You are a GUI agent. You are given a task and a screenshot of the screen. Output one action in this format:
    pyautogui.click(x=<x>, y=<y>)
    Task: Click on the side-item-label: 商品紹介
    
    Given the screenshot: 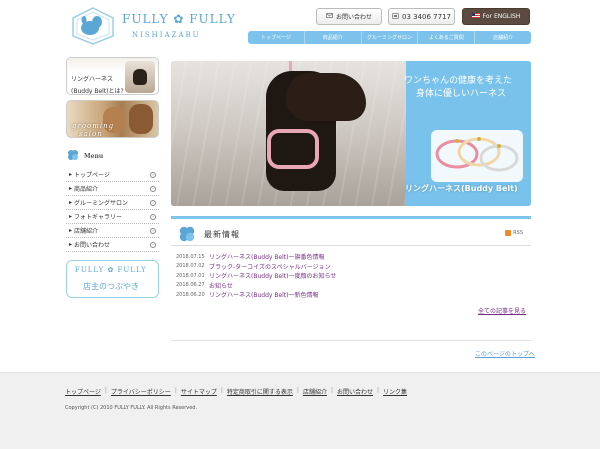 What is the action you would take?
    pyautogui.click(x=86, y=189)
    